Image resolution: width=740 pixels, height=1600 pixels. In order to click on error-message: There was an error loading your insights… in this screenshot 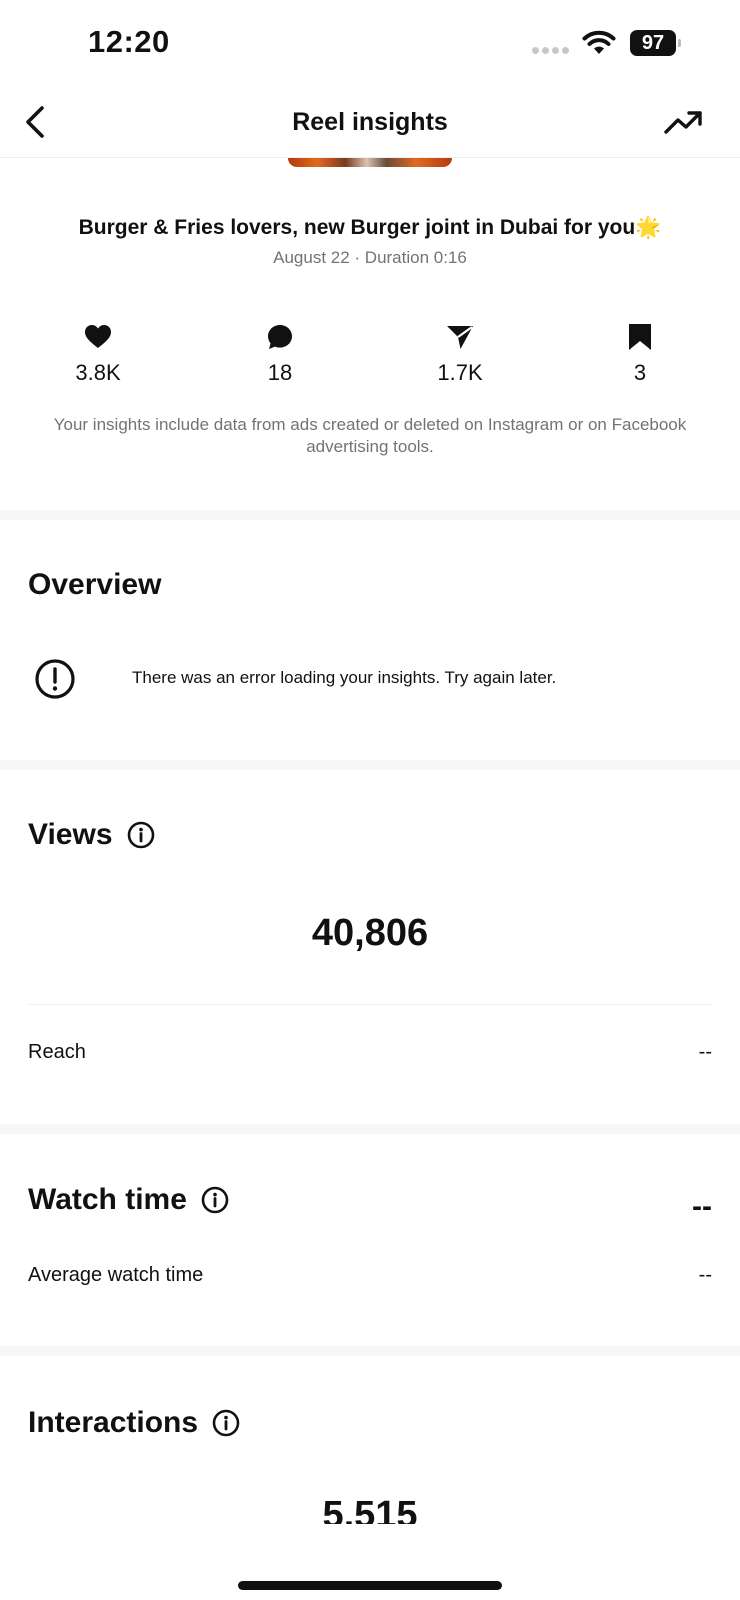, I will do `click(344, 677)`.